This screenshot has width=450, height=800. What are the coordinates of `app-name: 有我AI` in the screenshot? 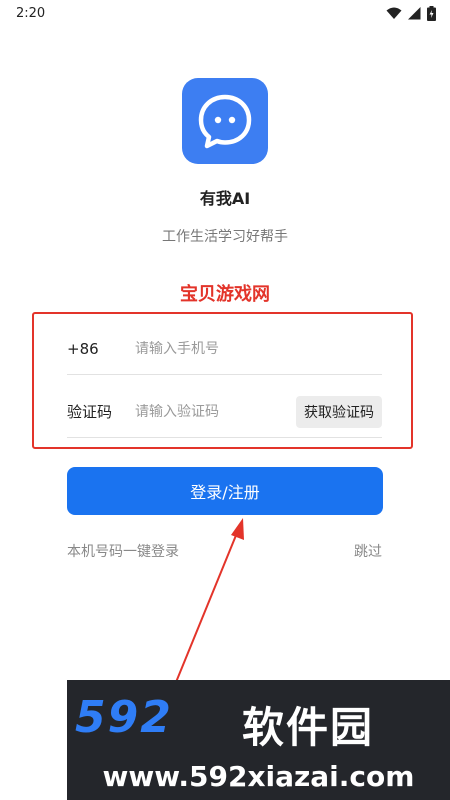 It's located at (225, 198).